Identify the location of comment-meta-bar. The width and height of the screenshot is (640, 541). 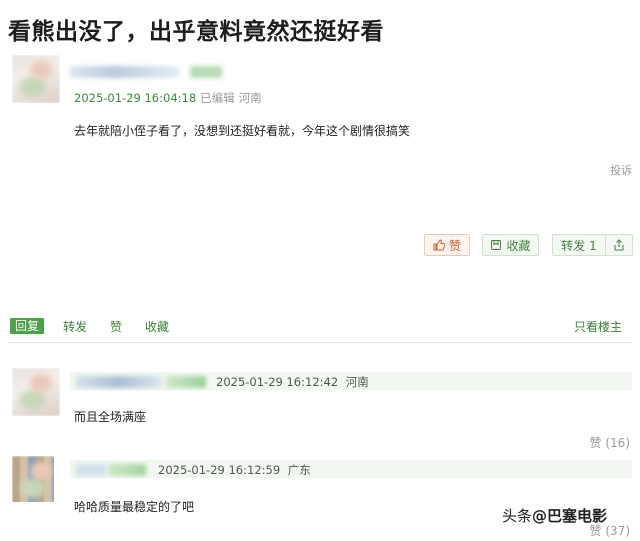
(351, 469).